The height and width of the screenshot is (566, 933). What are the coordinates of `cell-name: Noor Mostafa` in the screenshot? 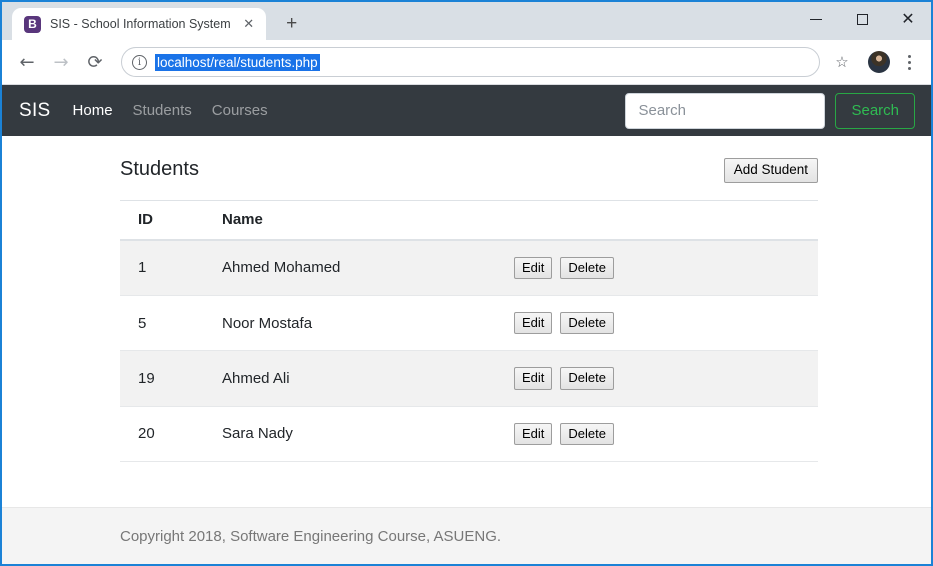 It's located at (359, 323).